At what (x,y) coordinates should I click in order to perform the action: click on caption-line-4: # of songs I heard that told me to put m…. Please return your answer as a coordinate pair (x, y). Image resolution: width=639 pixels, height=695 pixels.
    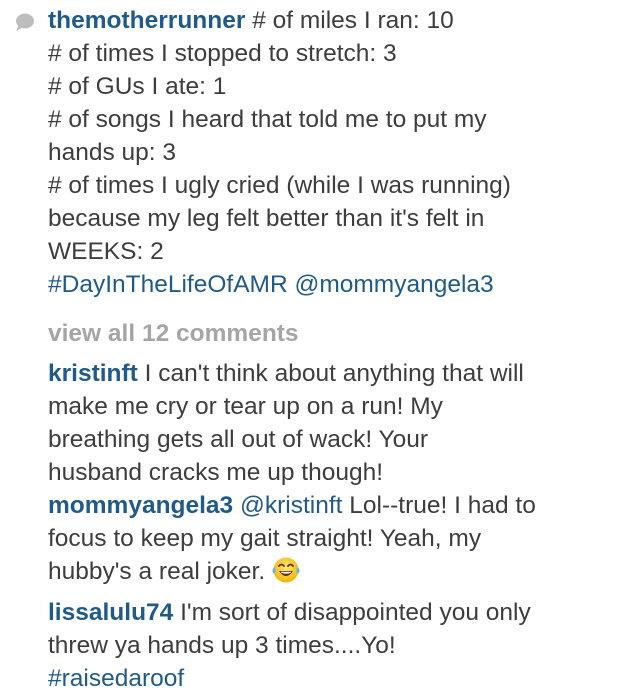
    Looking at the image, I should click on (267, 119).